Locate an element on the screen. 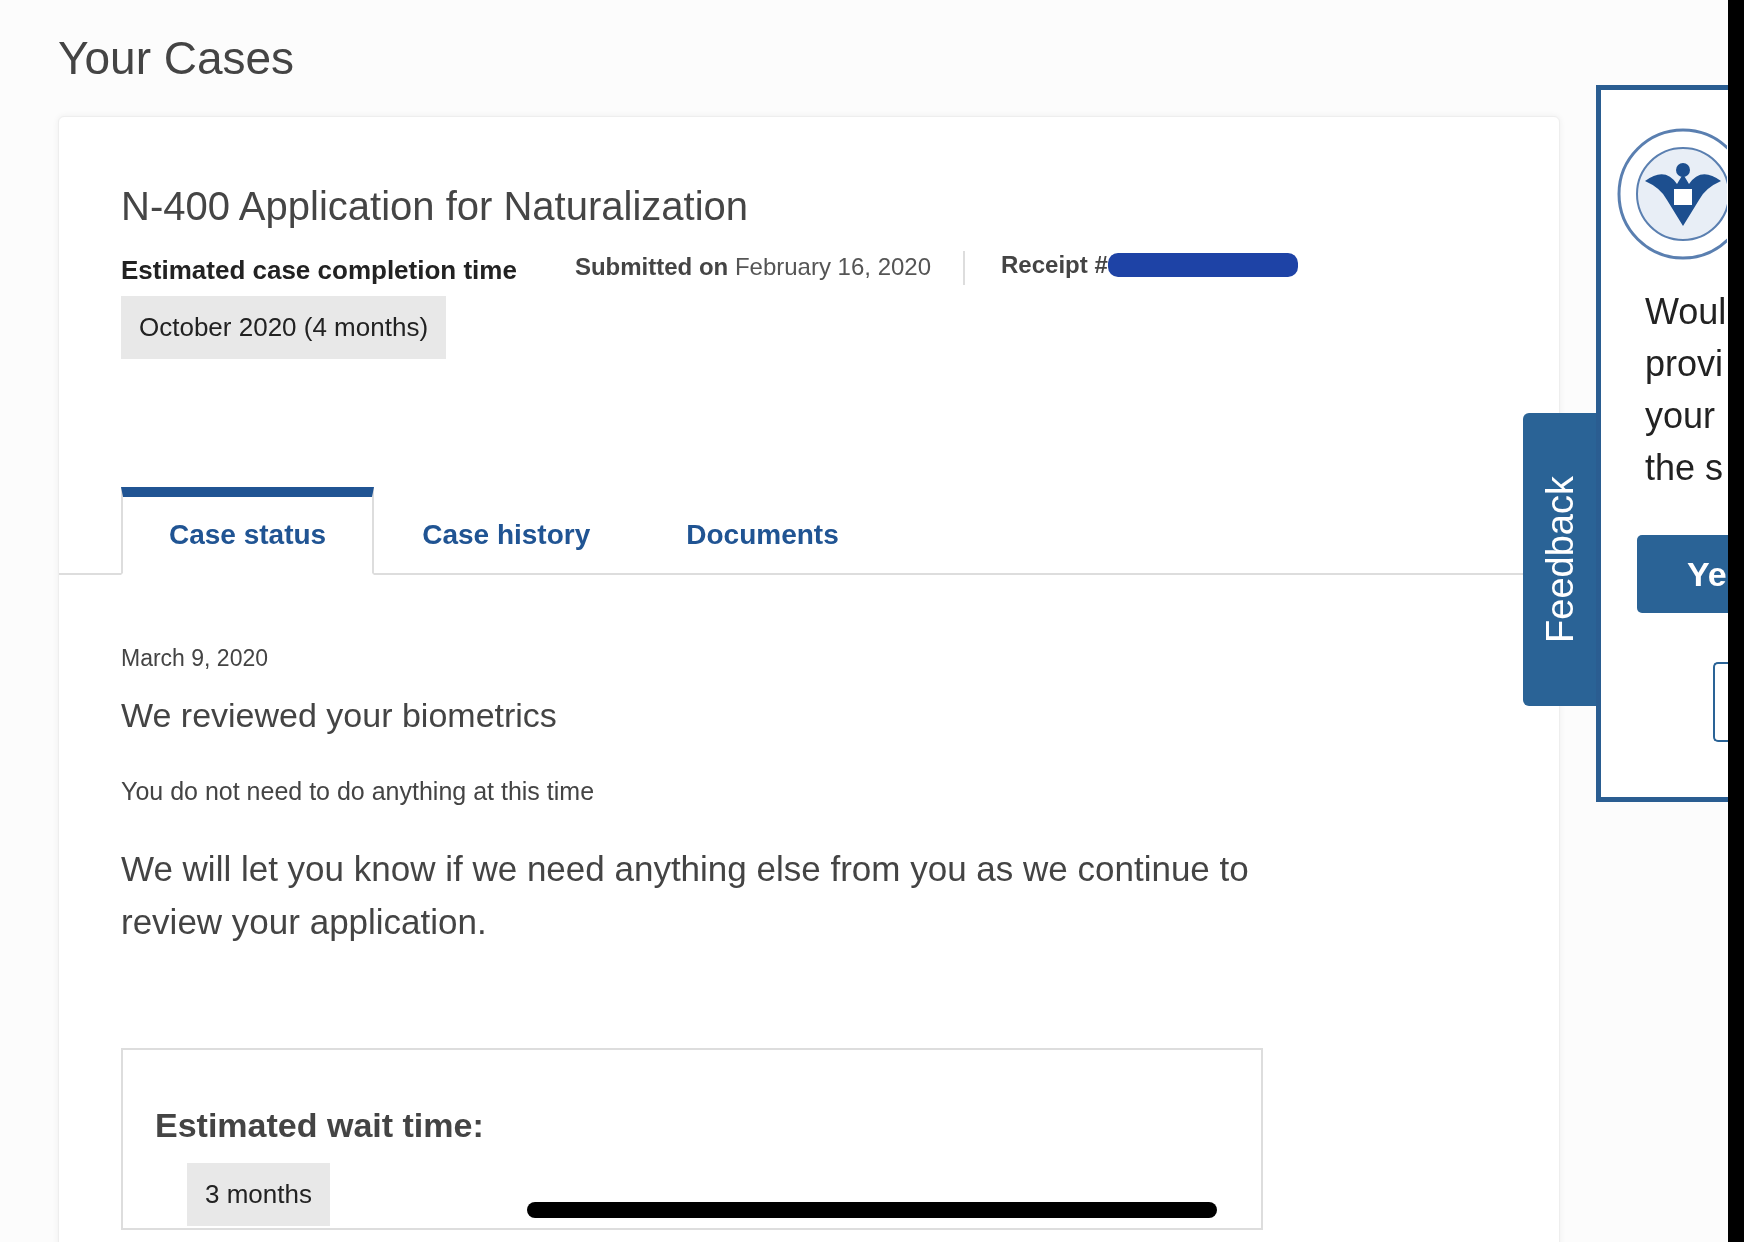  survey-question: provi is located at coordinates (1685, 364).